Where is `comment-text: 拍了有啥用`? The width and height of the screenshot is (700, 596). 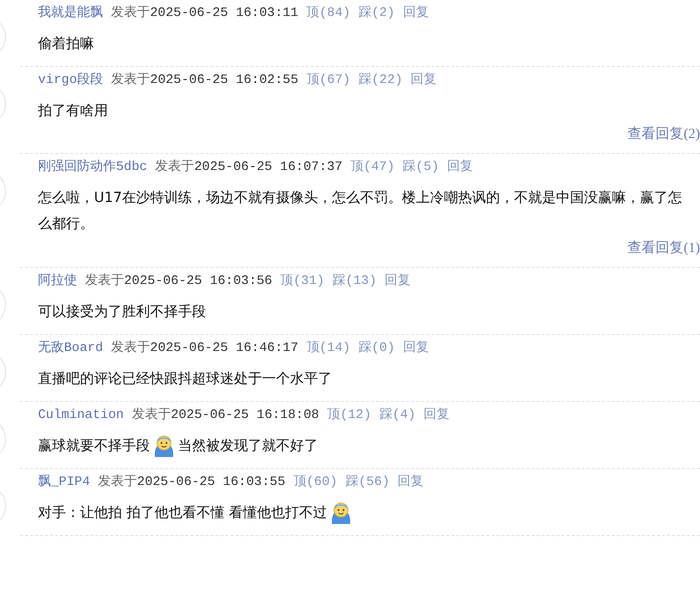
comment-text: 拍了有啥用 is located at coordinates (73, 111).